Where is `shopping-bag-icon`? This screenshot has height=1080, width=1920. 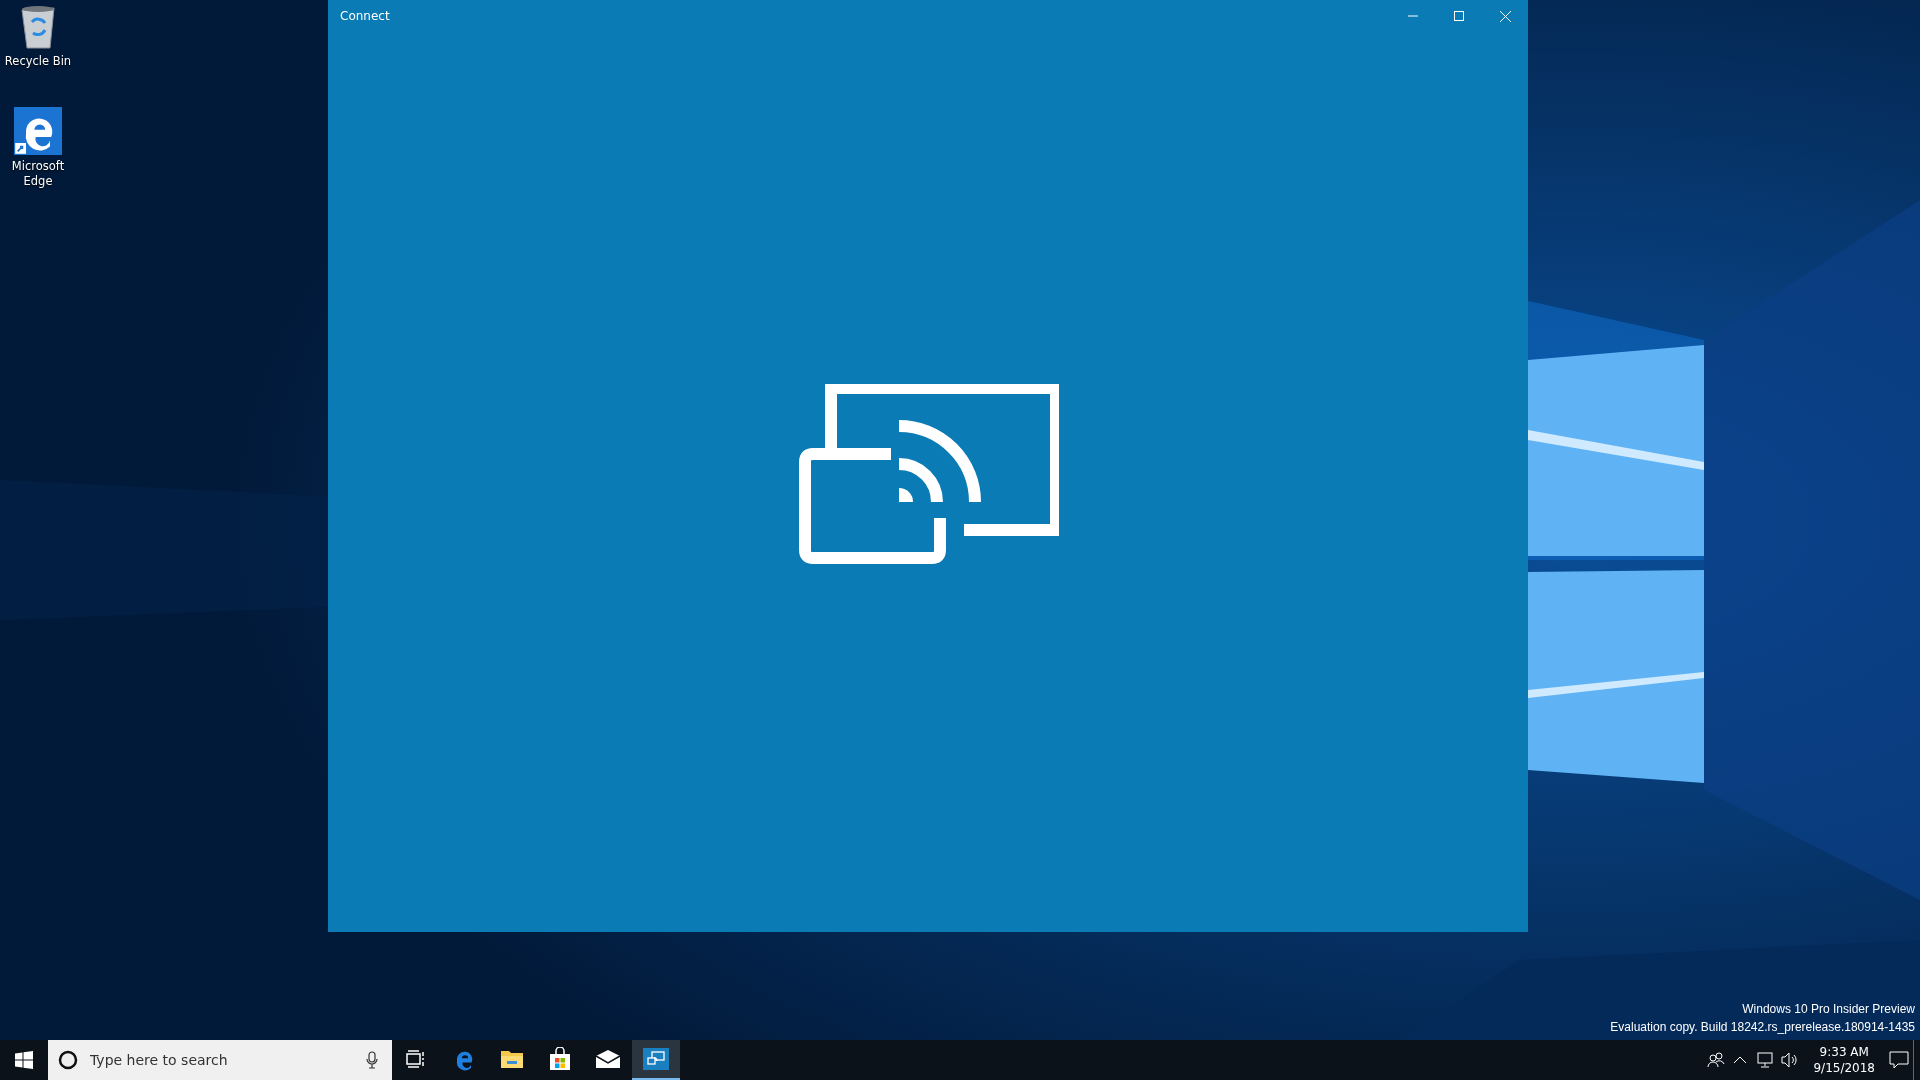 shopping-bag-icon is located at coordinates (560, 1059).